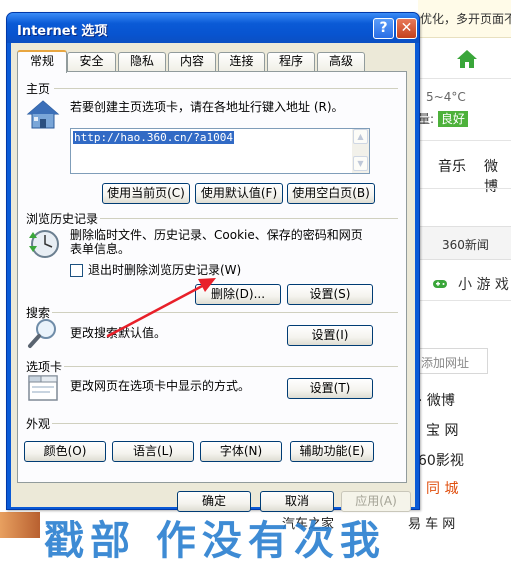 The image size is (511, 566). What do you see at coordinates (330, 388) in the screenshot?
I see `tabs-settings-button: 设置(T)` at bounding box center [330, 388].